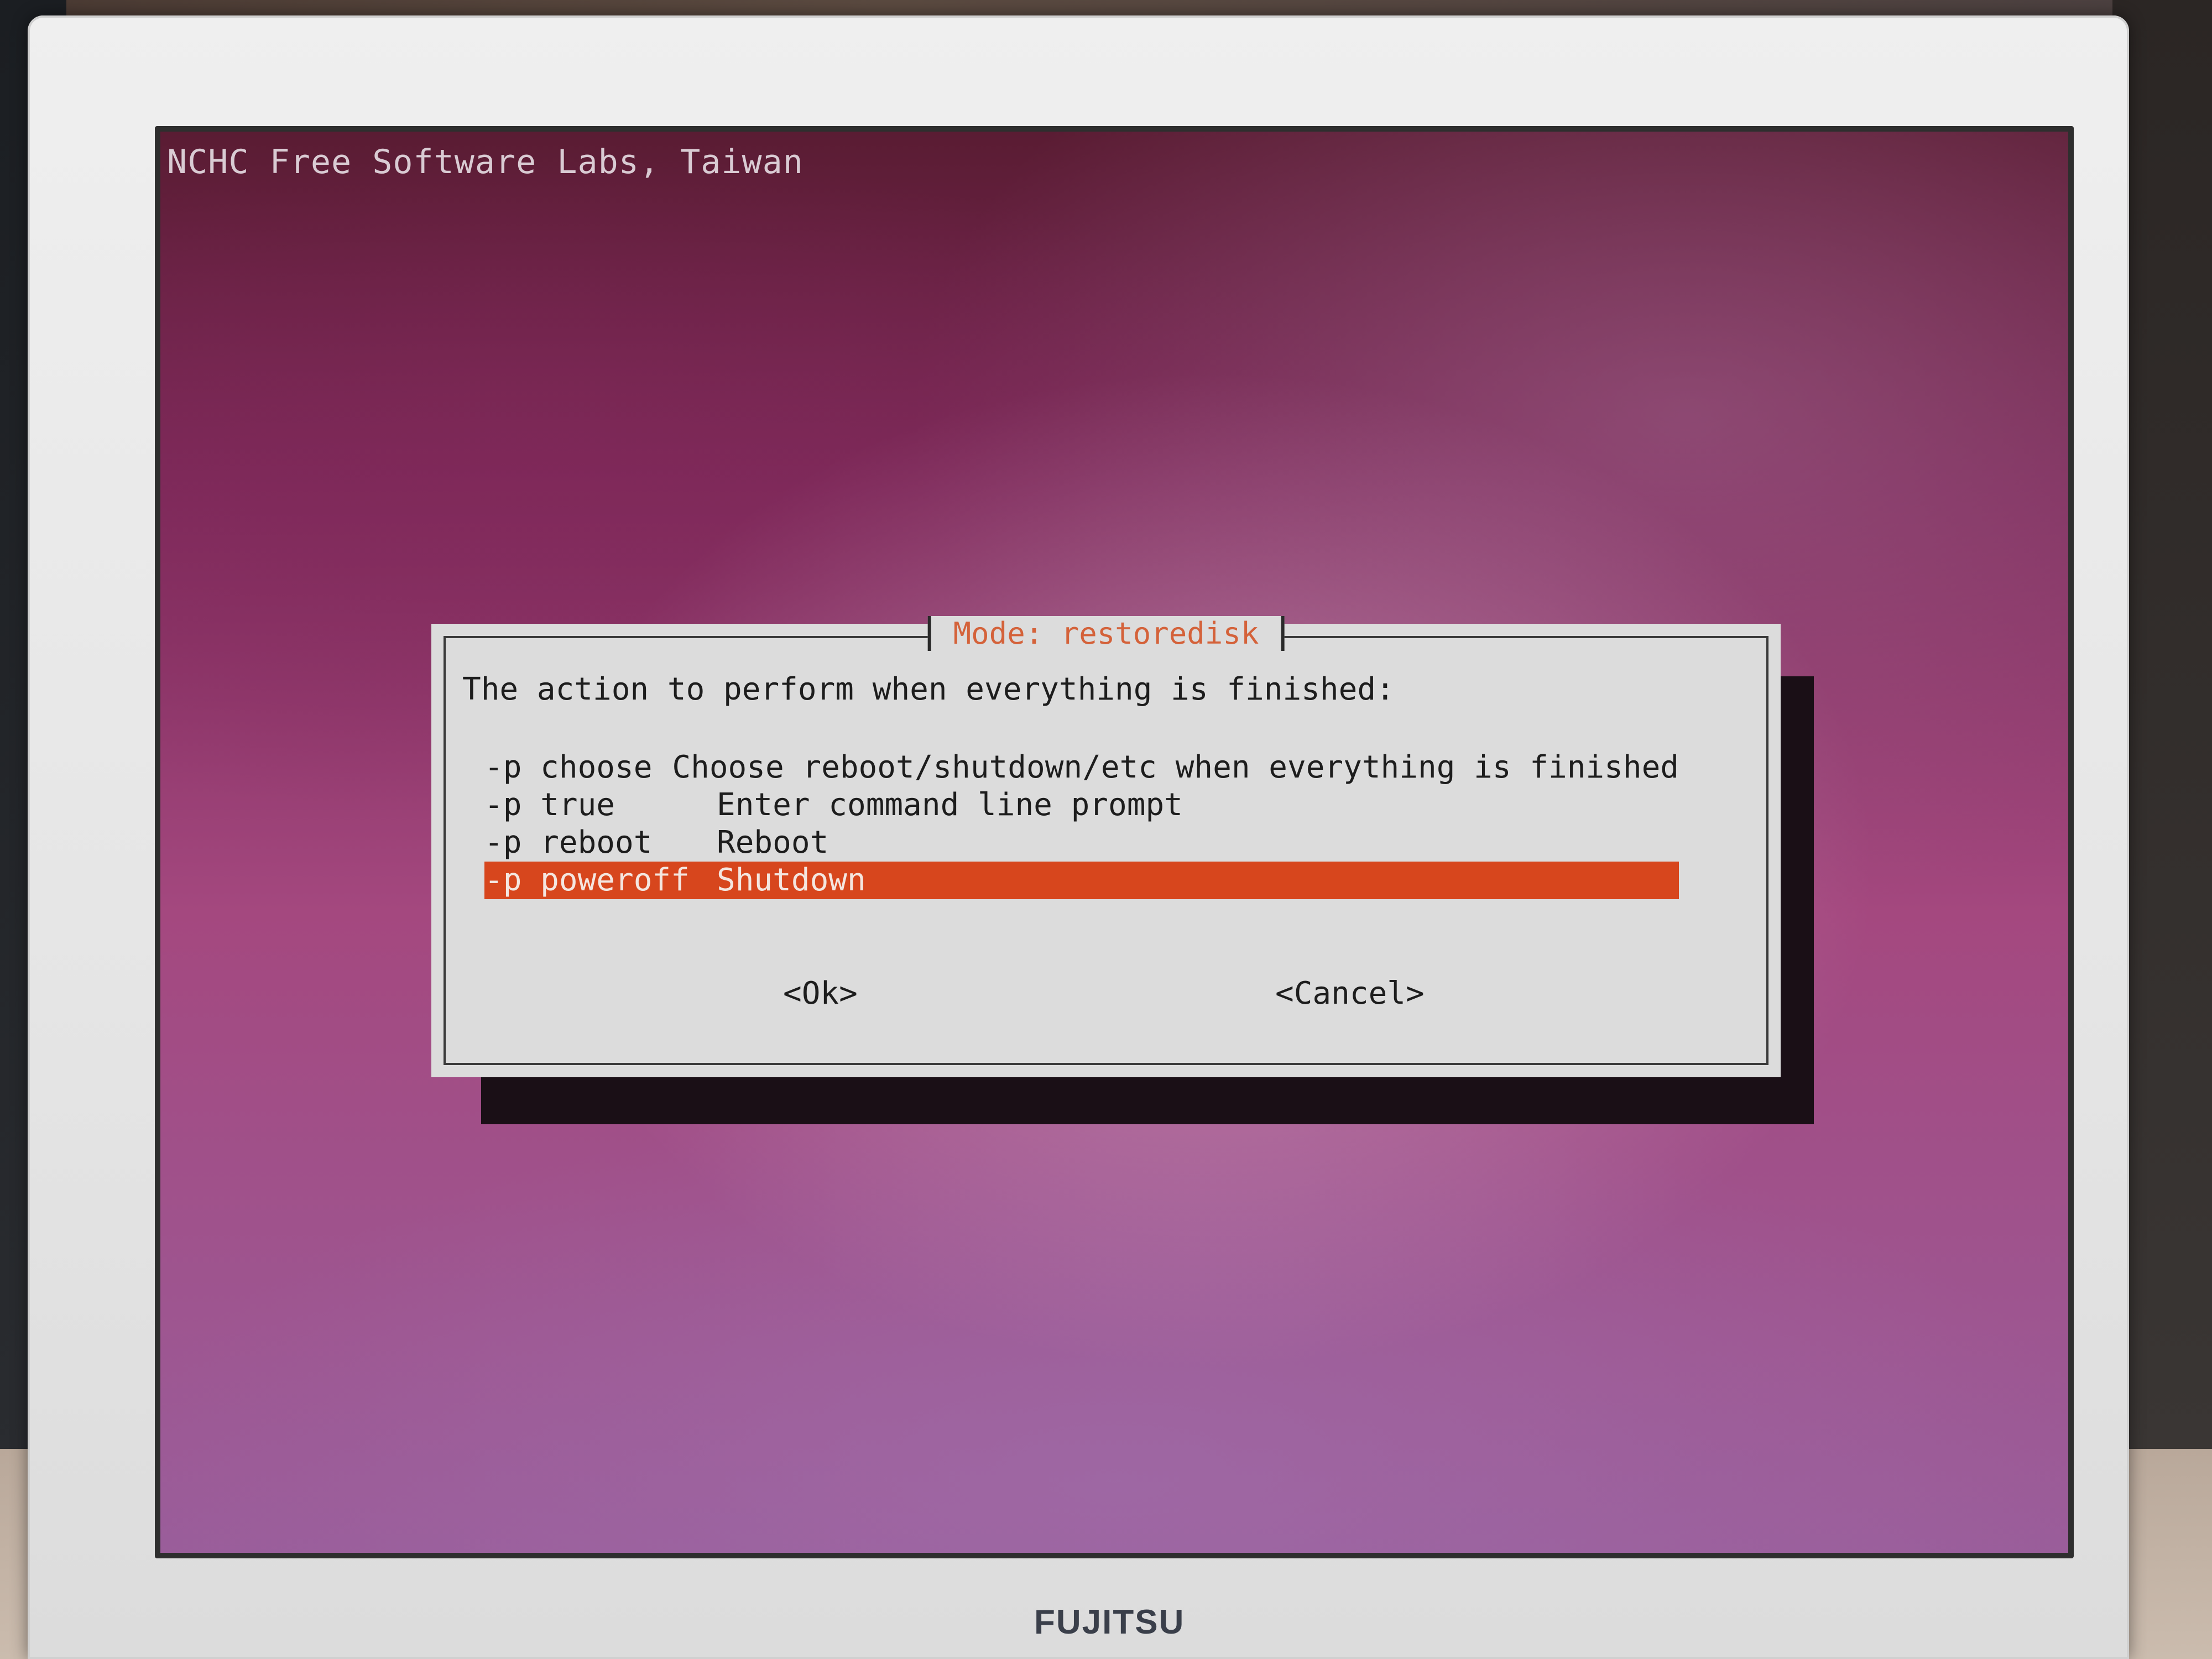 The width and height of the screenshot is (2212, 1659). Describe the element at coordinates (486, 162) in the screenshot. I see `screen-title: NCHC Free Software Labs, Taiwan` at that location.